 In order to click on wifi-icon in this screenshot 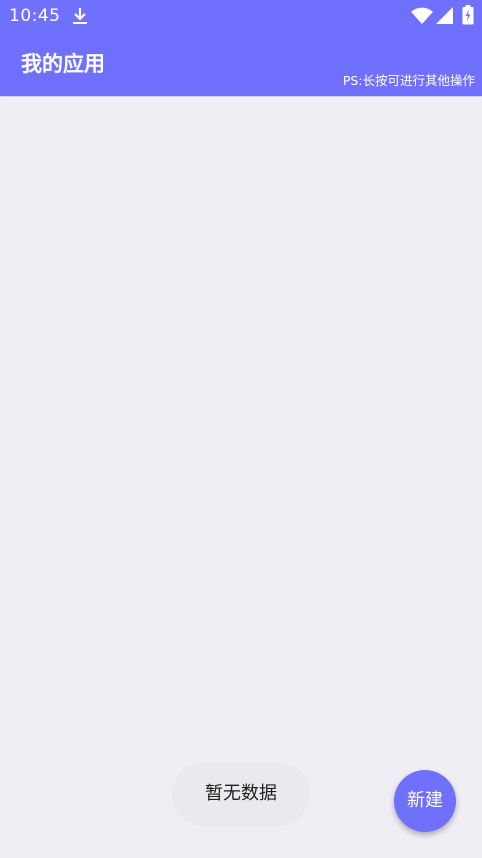, I will do `click(422, 15)`.